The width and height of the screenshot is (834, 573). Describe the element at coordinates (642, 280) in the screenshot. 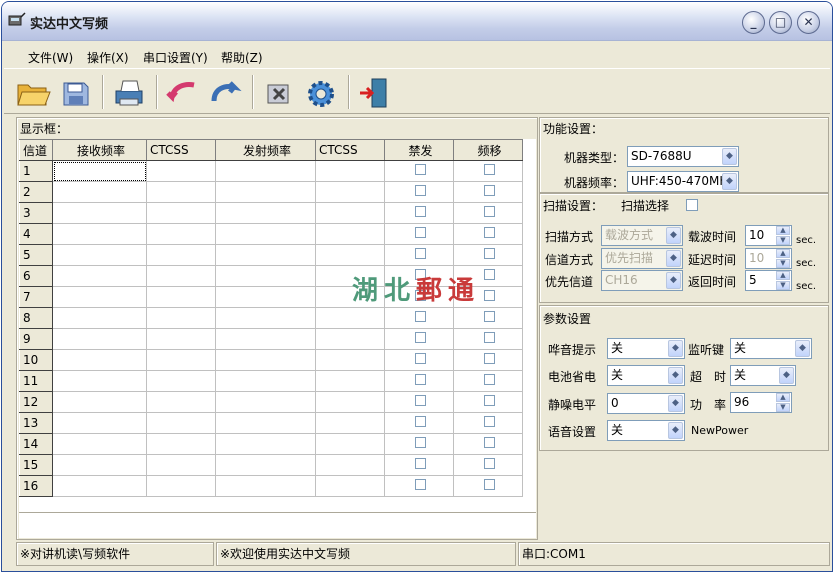

I see `priority-channel-select: CH16 ◆` at that location.